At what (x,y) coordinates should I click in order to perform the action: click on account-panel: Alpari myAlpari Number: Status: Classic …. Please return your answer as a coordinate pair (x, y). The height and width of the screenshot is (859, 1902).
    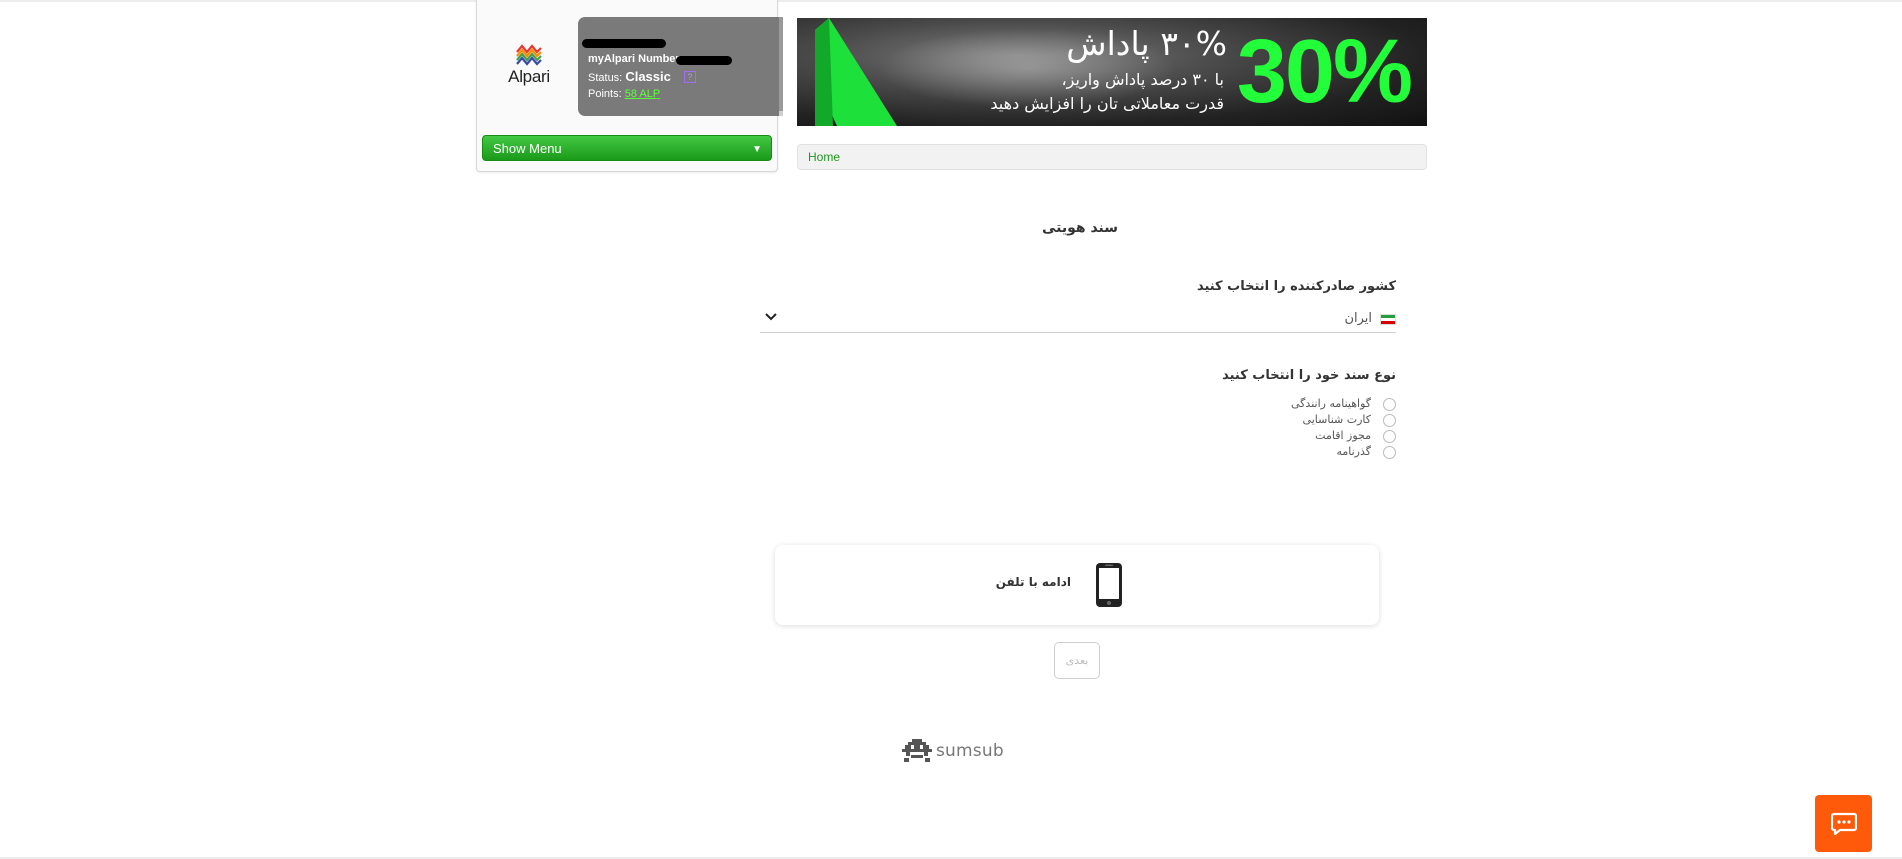
    Looking at the image, I should click on (629, 86).